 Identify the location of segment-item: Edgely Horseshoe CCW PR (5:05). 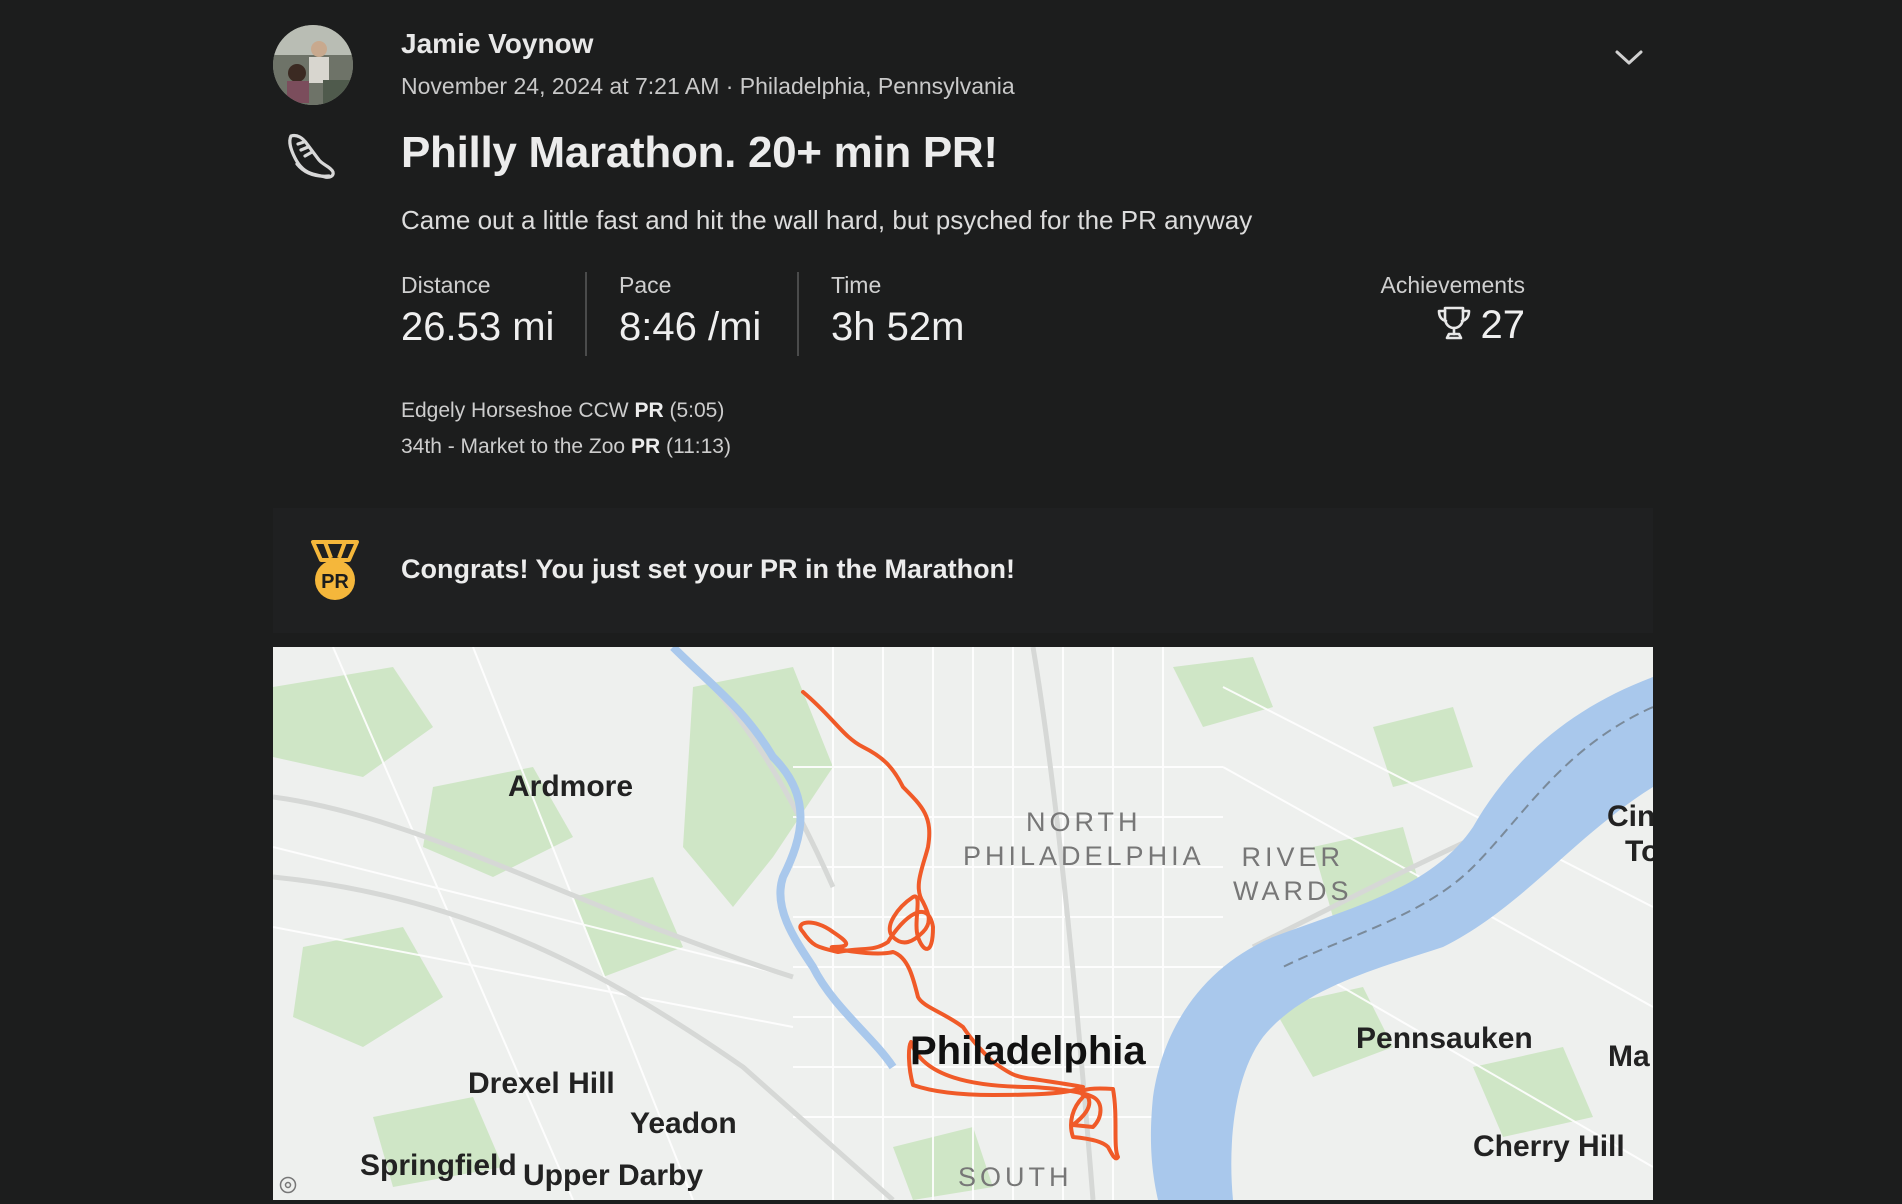
(566, 411).